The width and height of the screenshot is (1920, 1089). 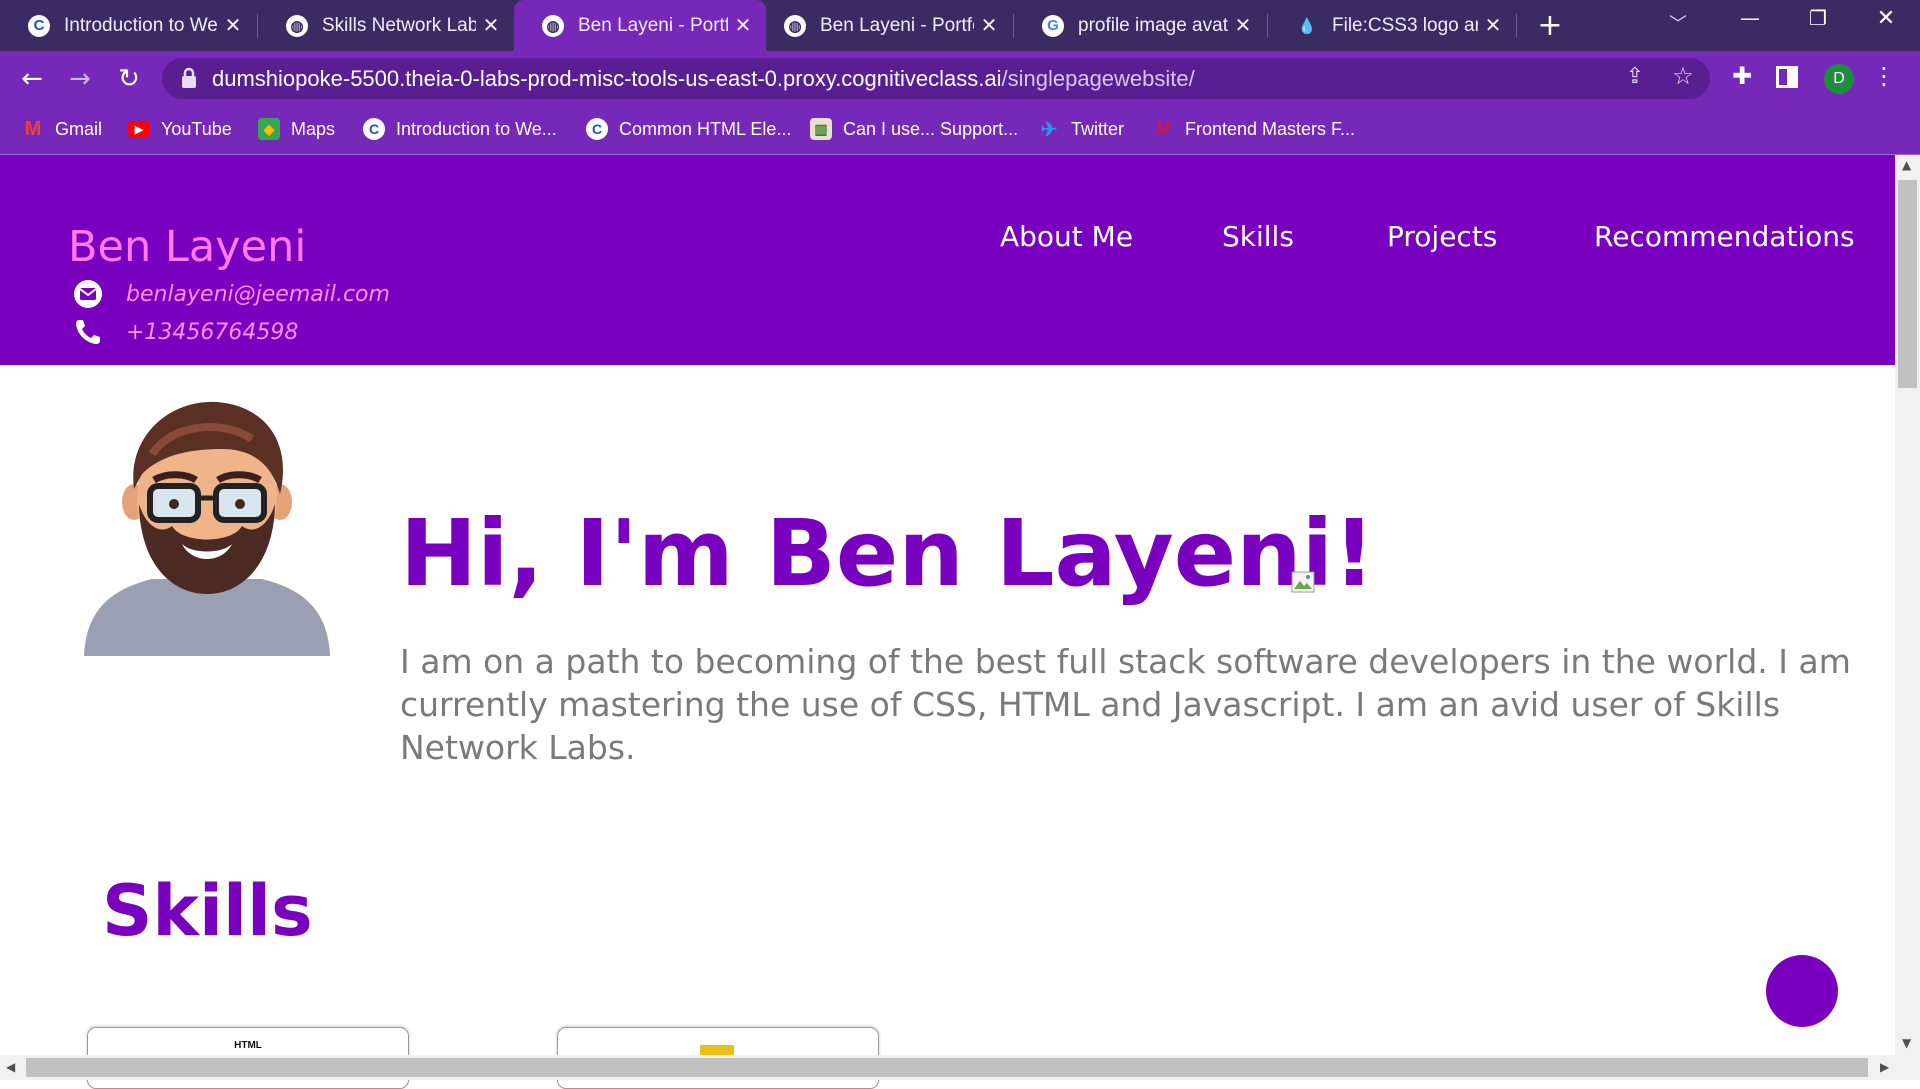 I want to click on youtube-icon: ▶, so click(x=139, y=129).